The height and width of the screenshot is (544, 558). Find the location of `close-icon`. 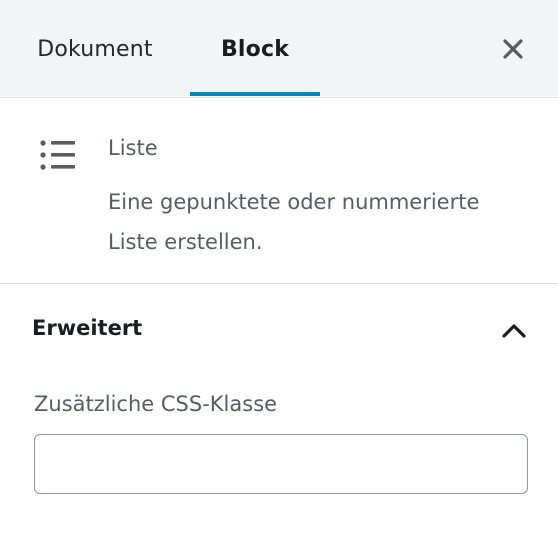

close-icon is located at coordinates (513, 49).